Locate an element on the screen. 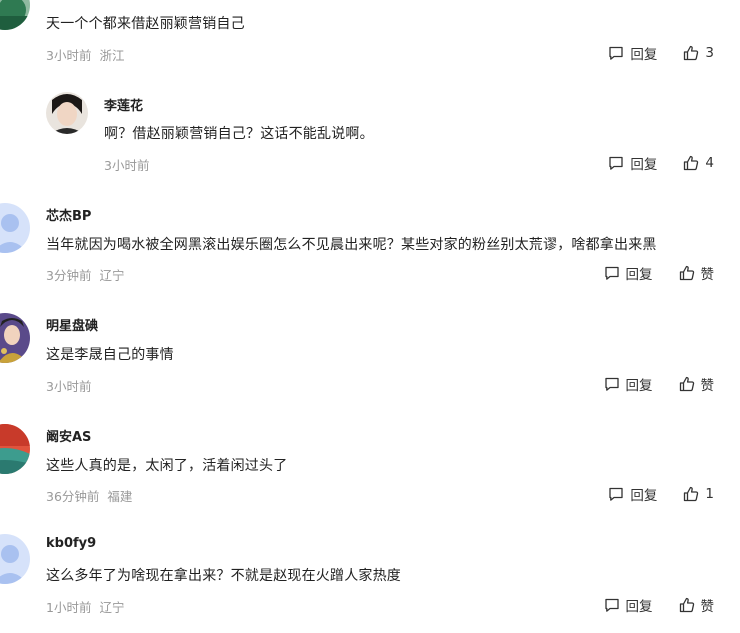 Image resolution: width=740 pixels, height=633 pixels. comment-text: 这是李晟自己的事情 is located at coordinates (110, 355).